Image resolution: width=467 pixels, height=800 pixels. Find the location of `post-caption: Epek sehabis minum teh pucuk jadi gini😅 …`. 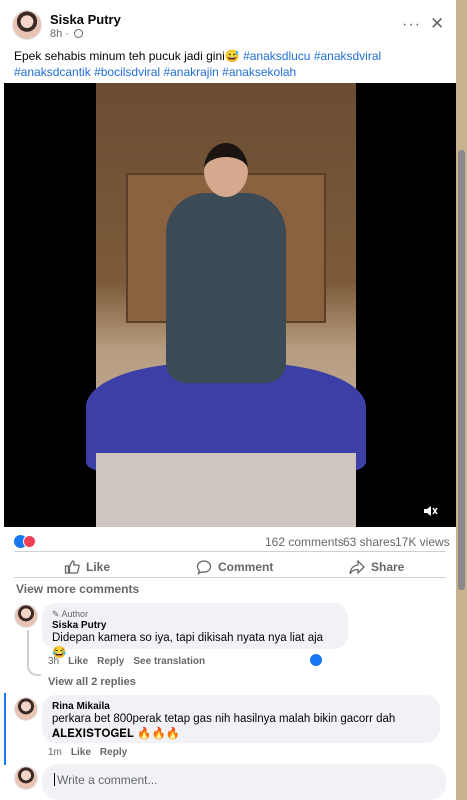

post-caption: Epek sehabis minum teh pucuk jadi gini😅 … is located at coordinates (232, 64).